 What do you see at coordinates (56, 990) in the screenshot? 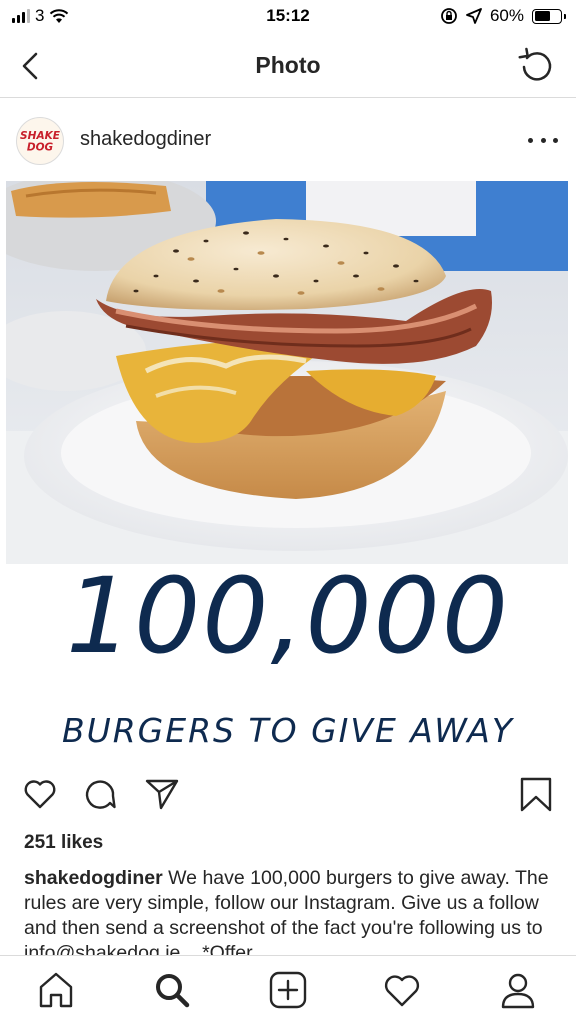
I see `home-icon` at bounding box center [56, 990].